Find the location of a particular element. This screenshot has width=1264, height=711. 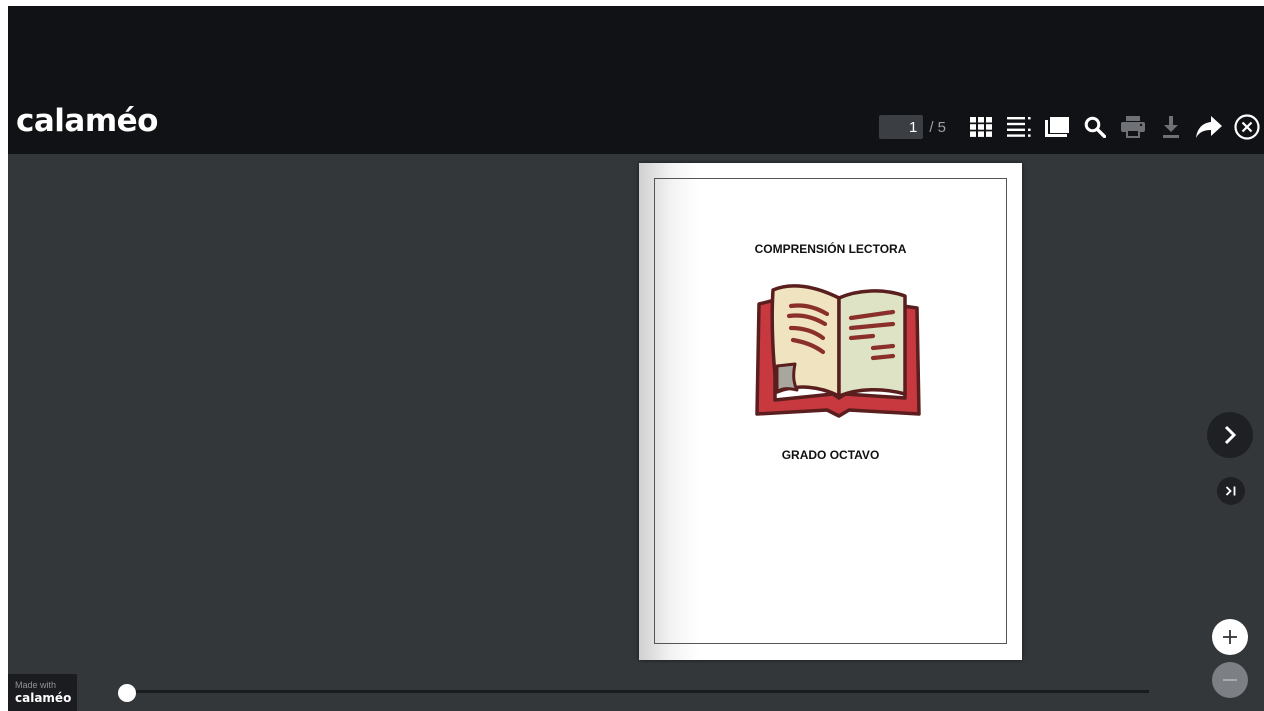

calameo-logo: calaméo is located at coordinates (87, 121).